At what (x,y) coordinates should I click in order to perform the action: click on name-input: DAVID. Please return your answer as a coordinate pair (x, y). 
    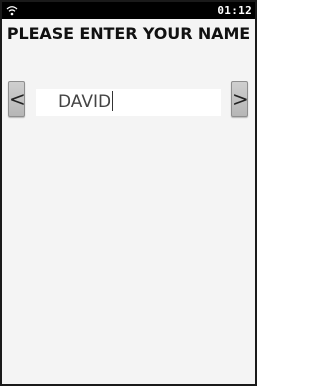
    Looking at the image, I should click on (128, 102).